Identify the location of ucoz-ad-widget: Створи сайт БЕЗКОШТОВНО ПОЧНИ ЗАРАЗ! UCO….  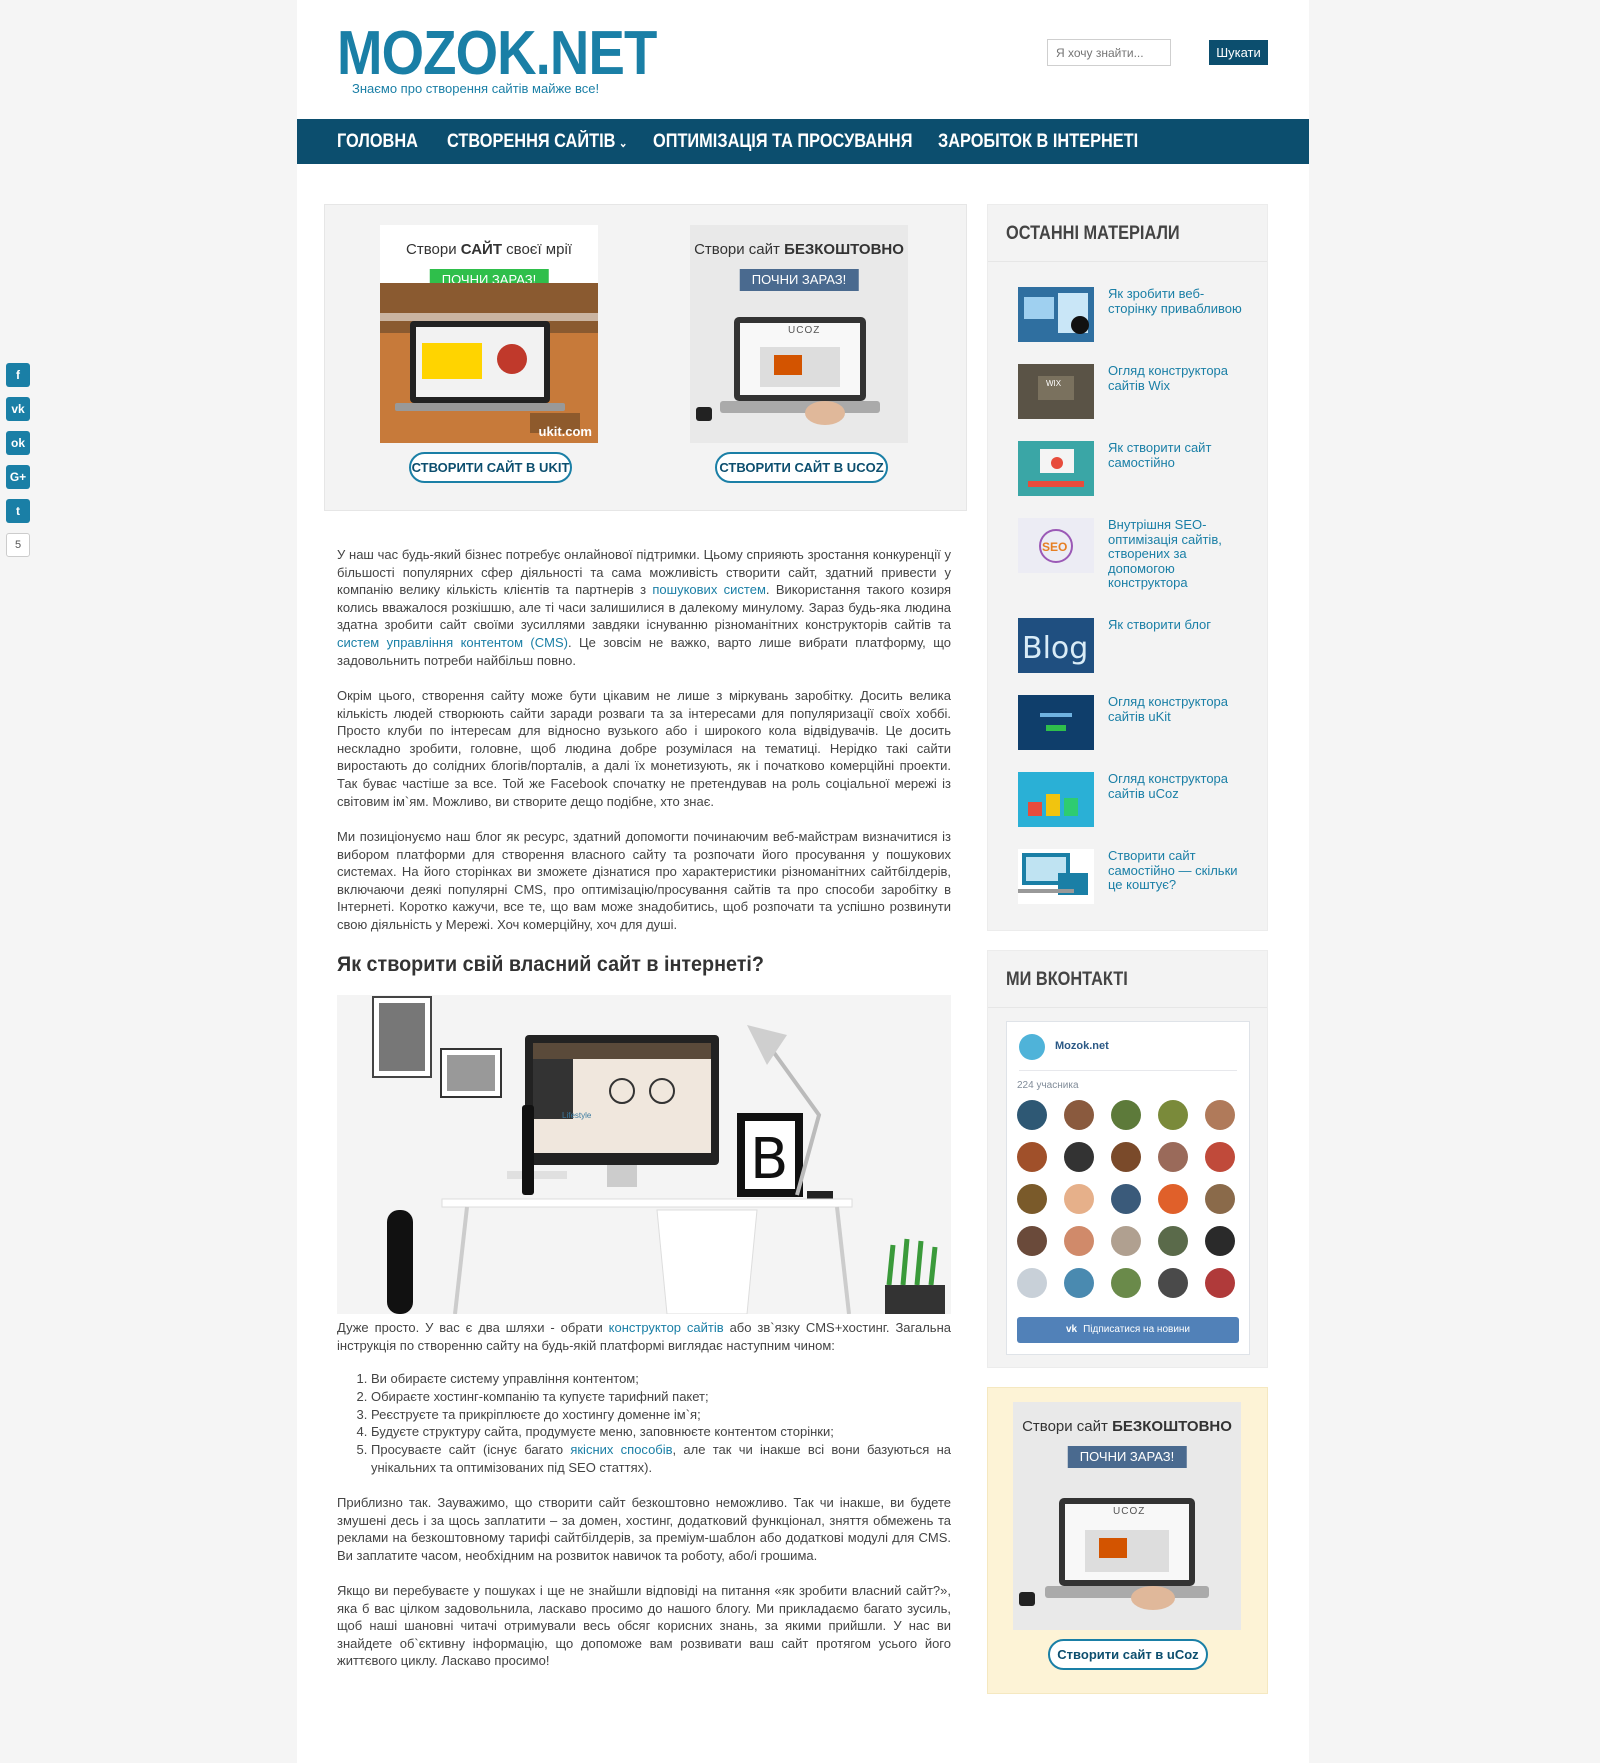
(1127, 1540).